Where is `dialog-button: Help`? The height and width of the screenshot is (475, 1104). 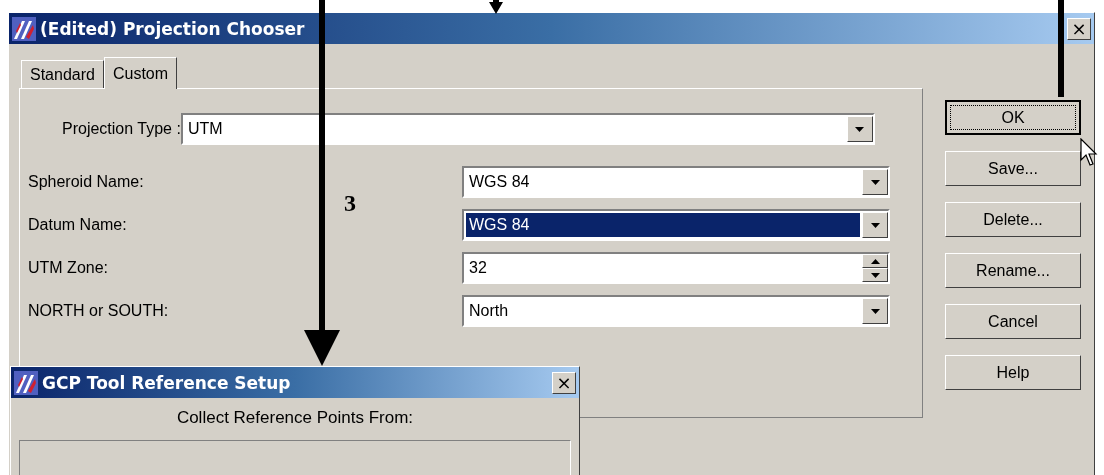
dialog-button: Help is located at coordinates (1013, 372).